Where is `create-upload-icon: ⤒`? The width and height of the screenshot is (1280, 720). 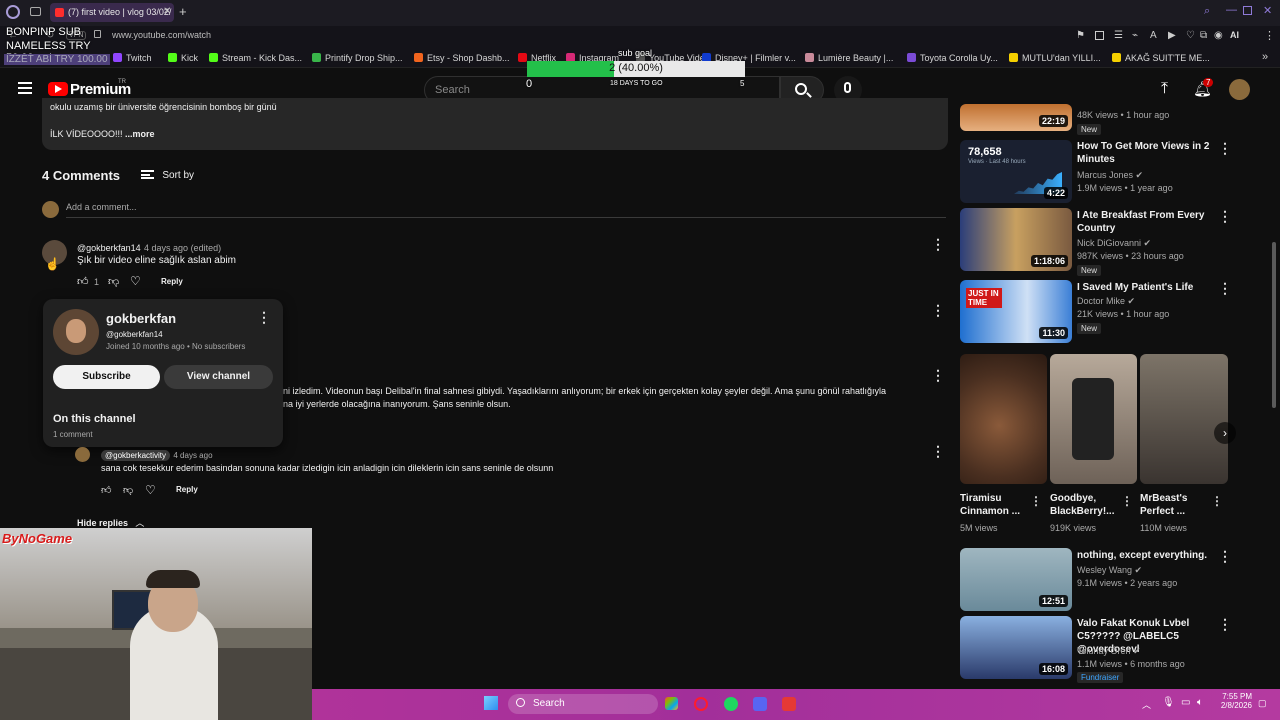
create-upload-icon: ⤒ is located at coordinates (1164, 89).